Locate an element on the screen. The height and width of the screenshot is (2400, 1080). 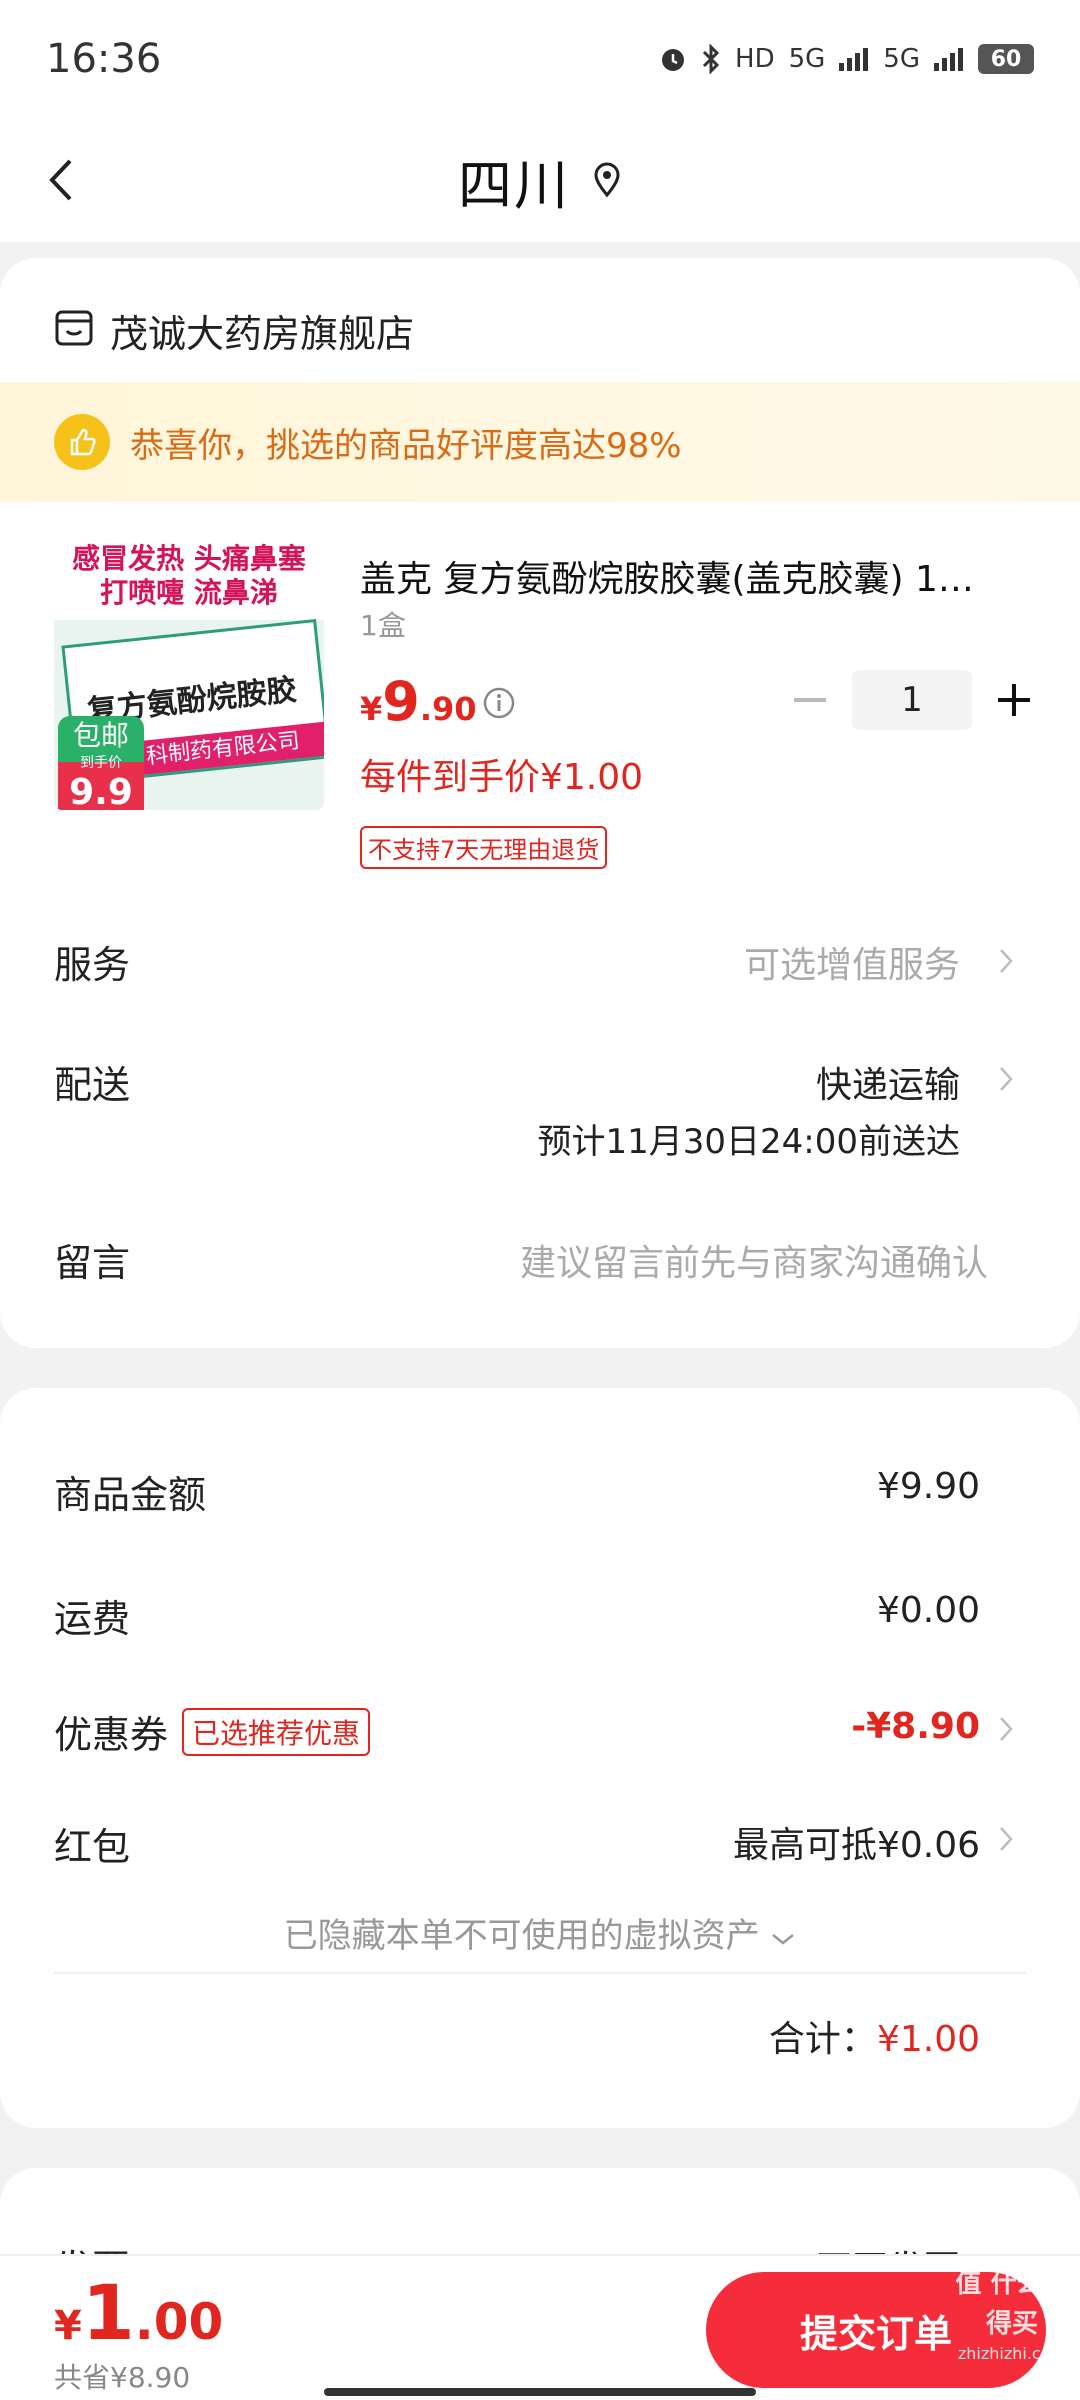
status-time: 16:36 is located at coordinates (104, 59).